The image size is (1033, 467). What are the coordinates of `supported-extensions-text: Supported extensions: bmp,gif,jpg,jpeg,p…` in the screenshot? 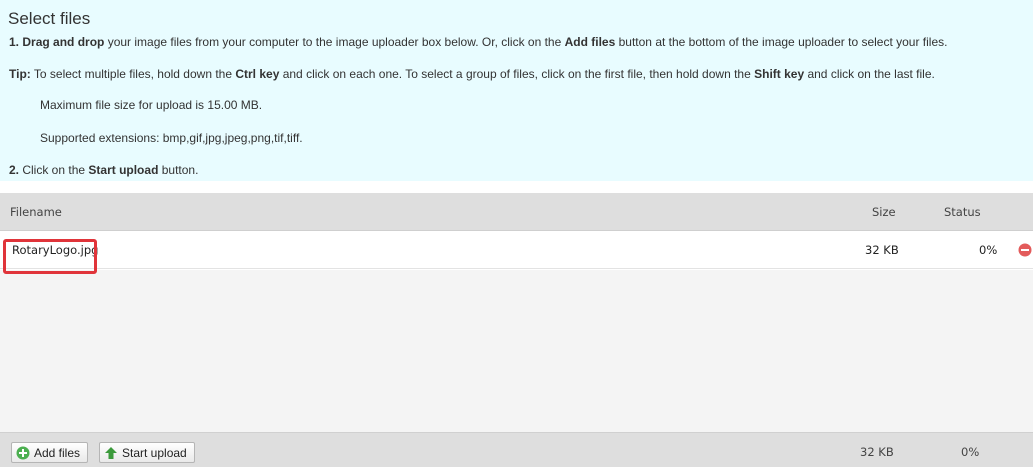 It's located at (171, 138).